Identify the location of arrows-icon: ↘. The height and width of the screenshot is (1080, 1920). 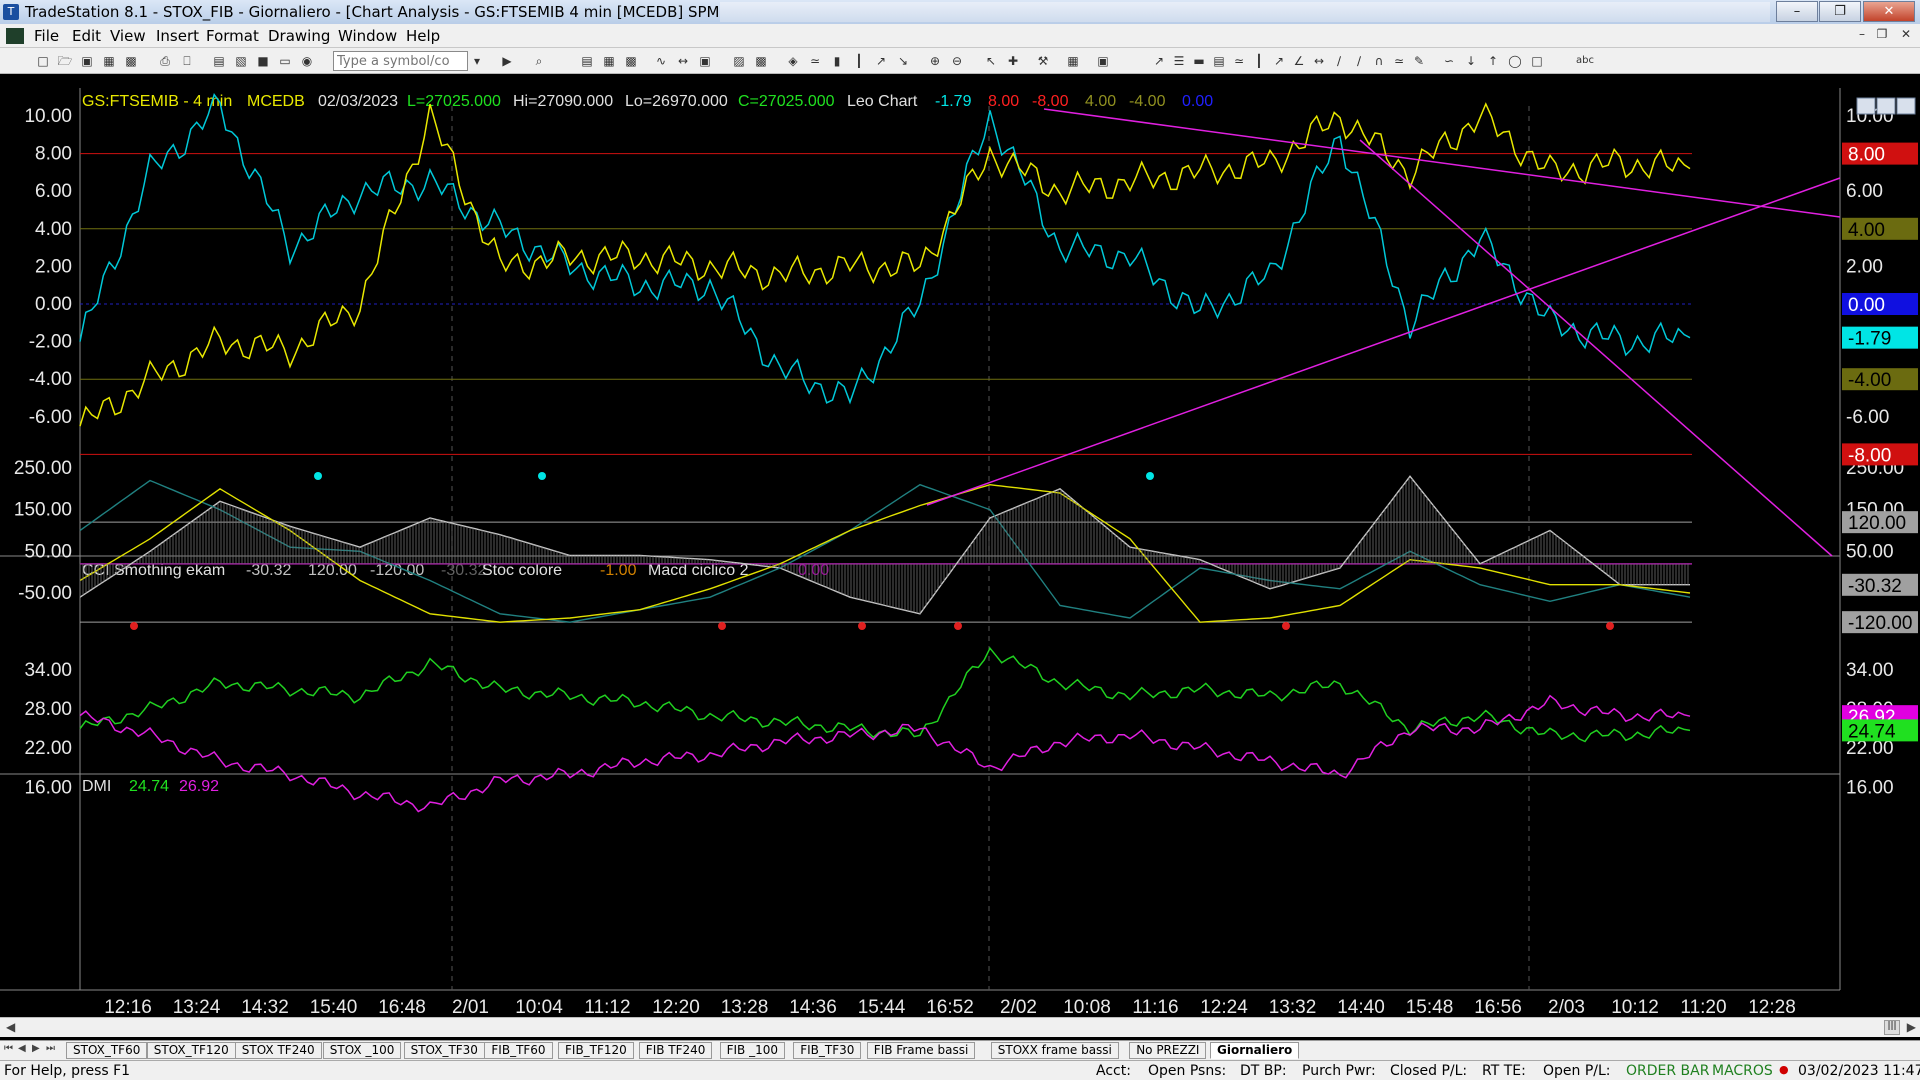
(903, 61).